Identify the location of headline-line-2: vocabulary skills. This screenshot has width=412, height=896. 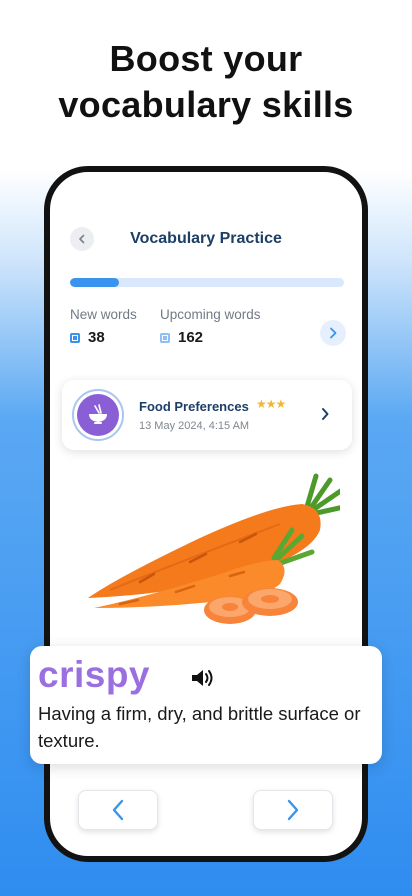
(206, 104).